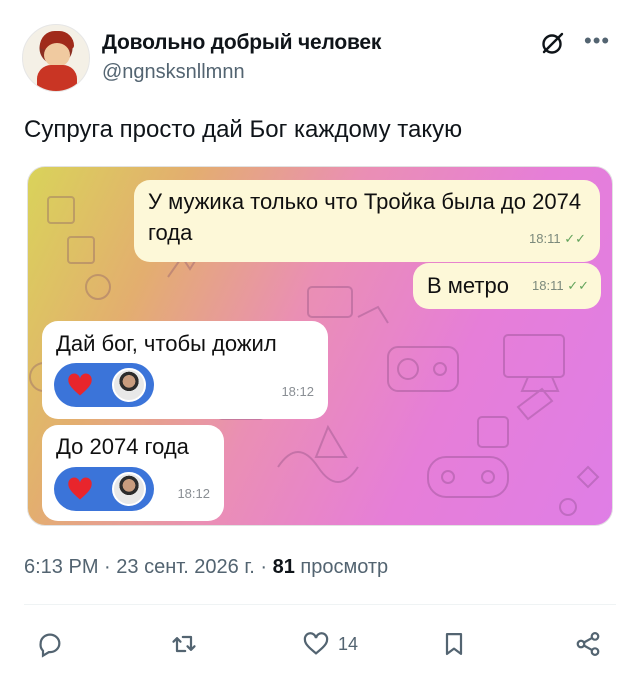 The image size is (640, 680). I want to click on like-button: 14, so click(330, 644).